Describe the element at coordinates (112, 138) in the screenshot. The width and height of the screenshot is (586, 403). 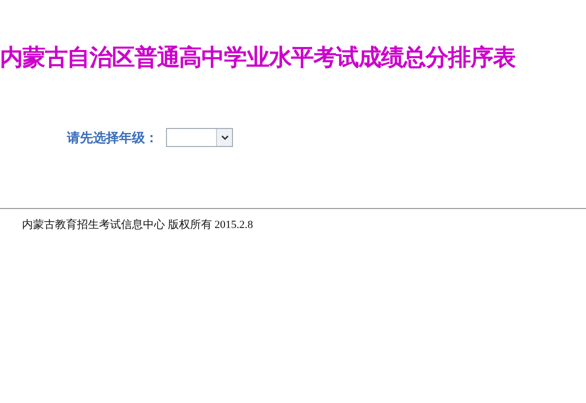
I see `grade-label: 请先选择年级：` at that location.